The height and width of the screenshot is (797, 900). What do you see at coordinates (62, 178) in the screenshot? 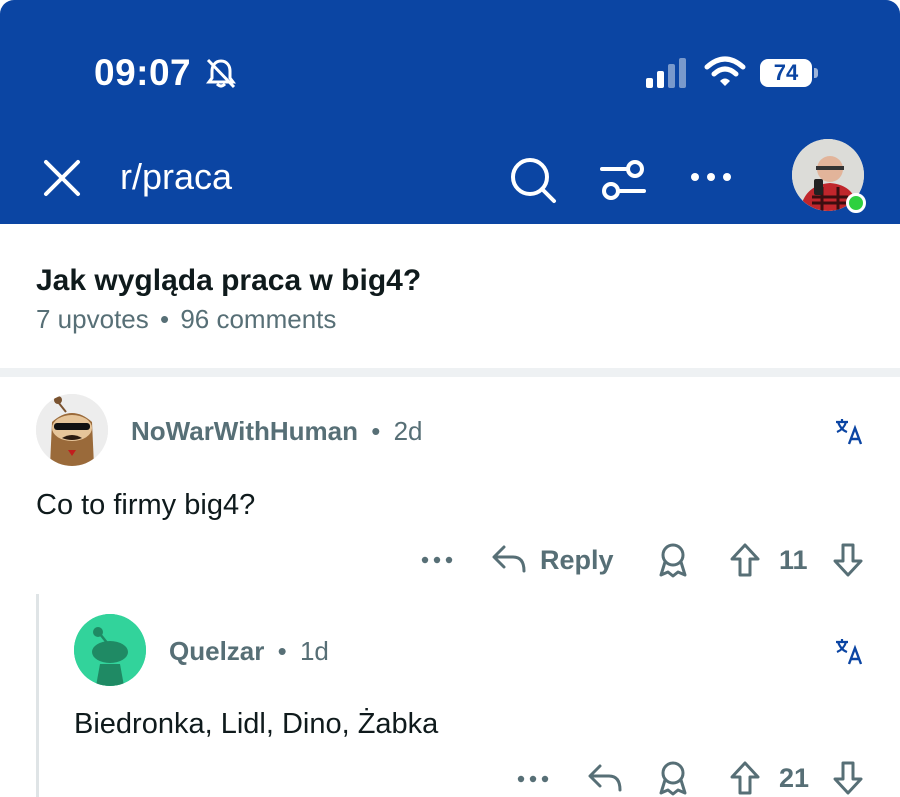
I see `close-icon` at bounding box center [62, 178].